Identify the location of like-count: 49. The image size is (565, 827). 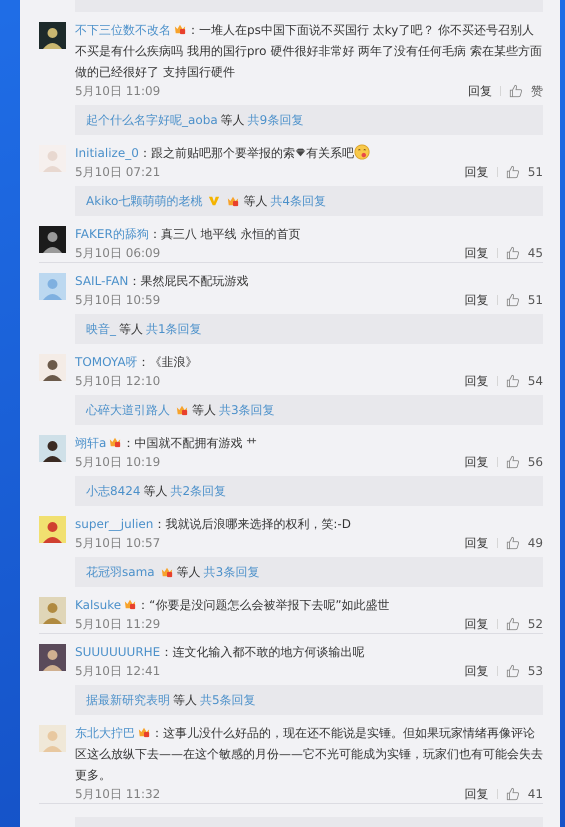
(535, 543).